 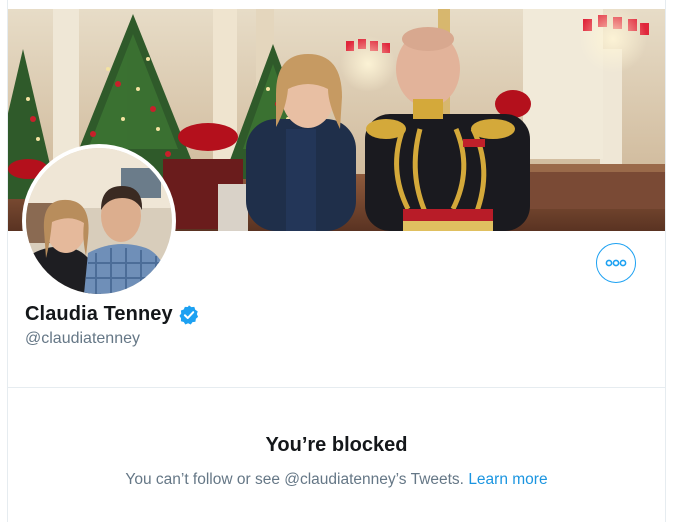 What do you see at coordinates (336, 445) in the screenshot?
I see `blocked-title: You’re blocked` at bounding box center [336, 445].